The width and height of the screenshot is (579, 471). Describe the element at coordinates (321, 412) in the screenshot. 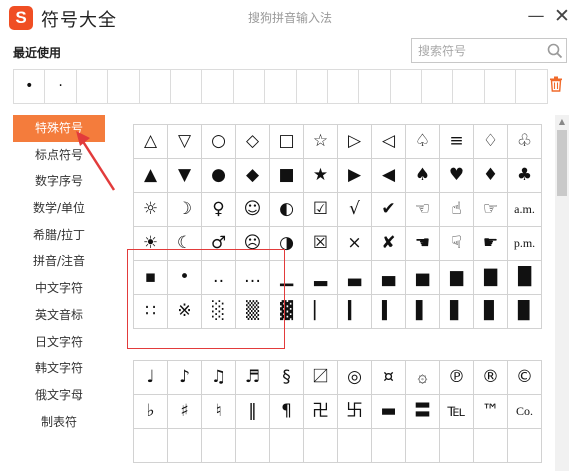

I see `symbol-cell: 卍` at that location.